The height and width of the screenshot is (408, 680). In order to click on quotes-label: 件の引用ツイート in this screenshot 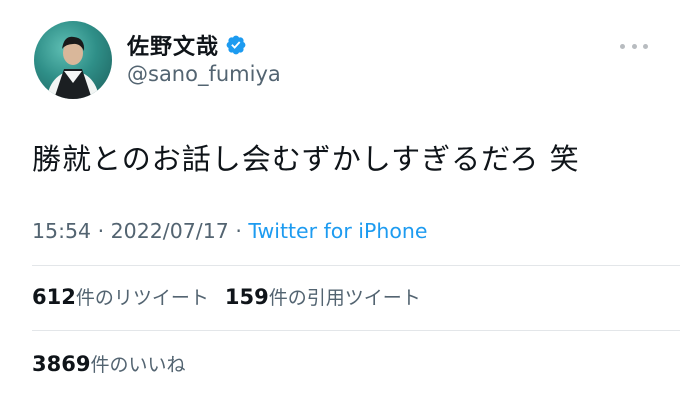, I will do `click(344, 298)`.